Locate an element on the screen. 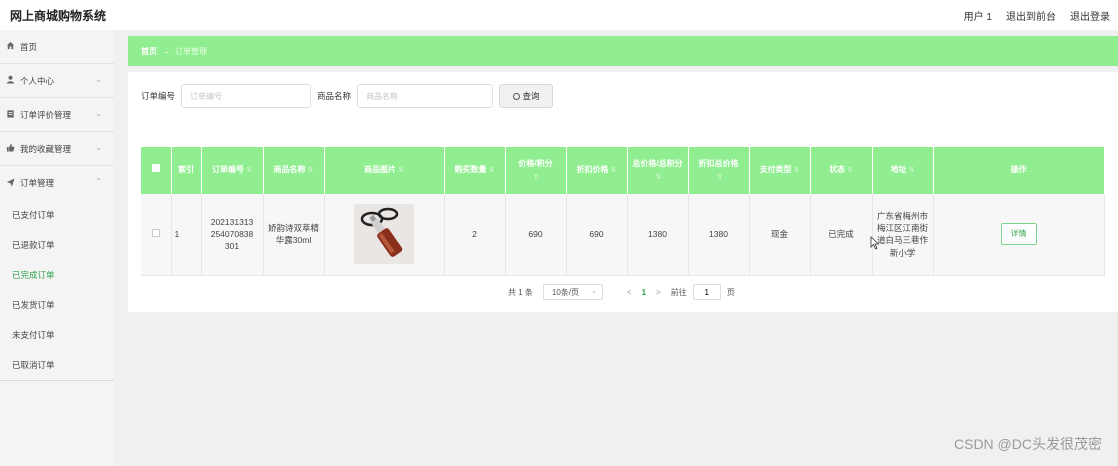 Image resolution: width=1118 pixels, height=466 pixels. query-button: 查询 is located at coordinates (526, 96).